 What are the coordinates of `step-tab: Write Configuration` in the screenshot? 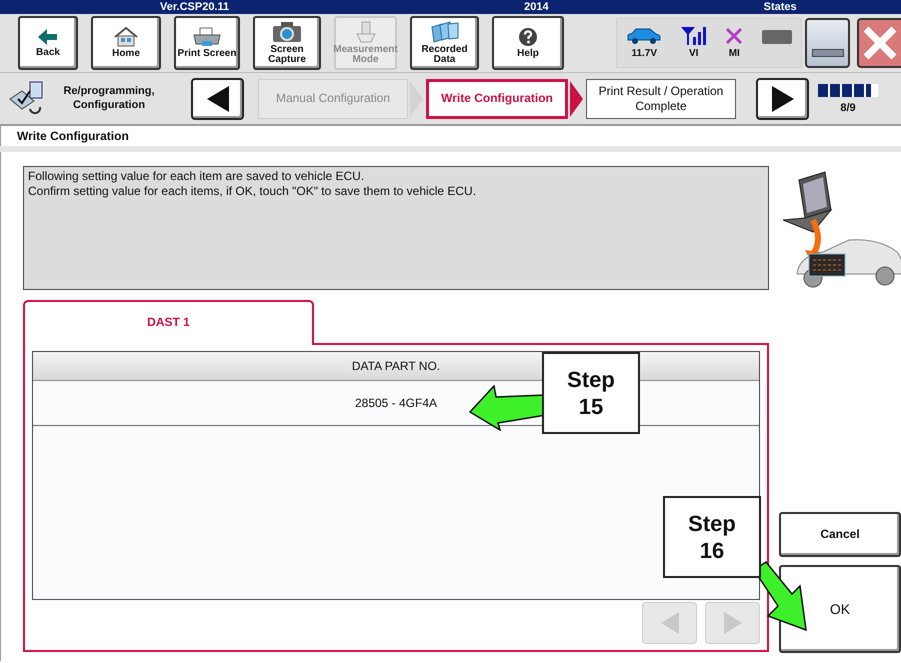 It's located at (497, 98).